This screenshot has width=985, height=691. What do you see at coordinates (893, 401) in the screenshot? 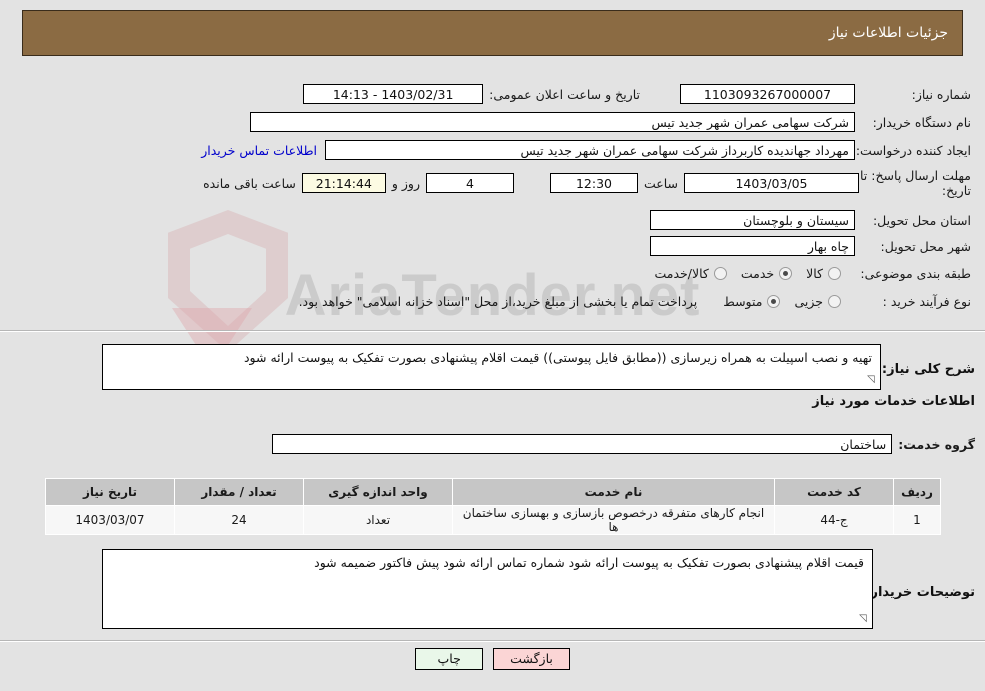
I see `services-section-heading: اطلاعات خدمات مورد نیاز` at bounding box center [893, 401].